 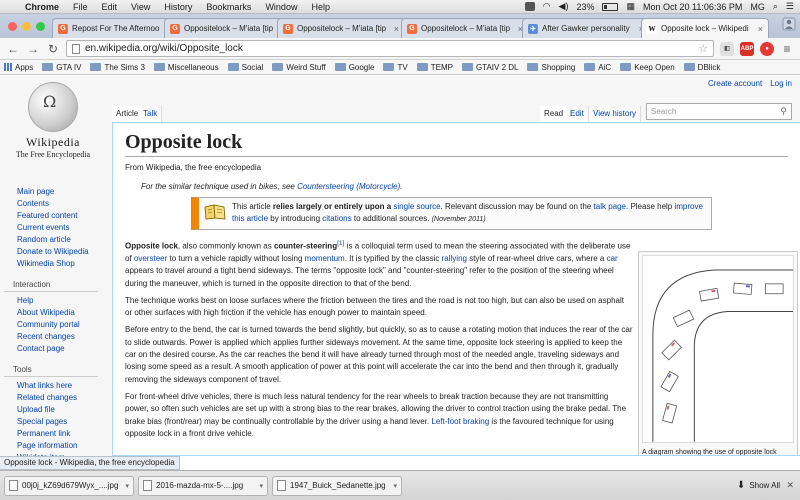 What do you see at coordinates (547, 6) in the screenshot?
I see `wifi-icon: ◠` at bounding box center [547, 6].